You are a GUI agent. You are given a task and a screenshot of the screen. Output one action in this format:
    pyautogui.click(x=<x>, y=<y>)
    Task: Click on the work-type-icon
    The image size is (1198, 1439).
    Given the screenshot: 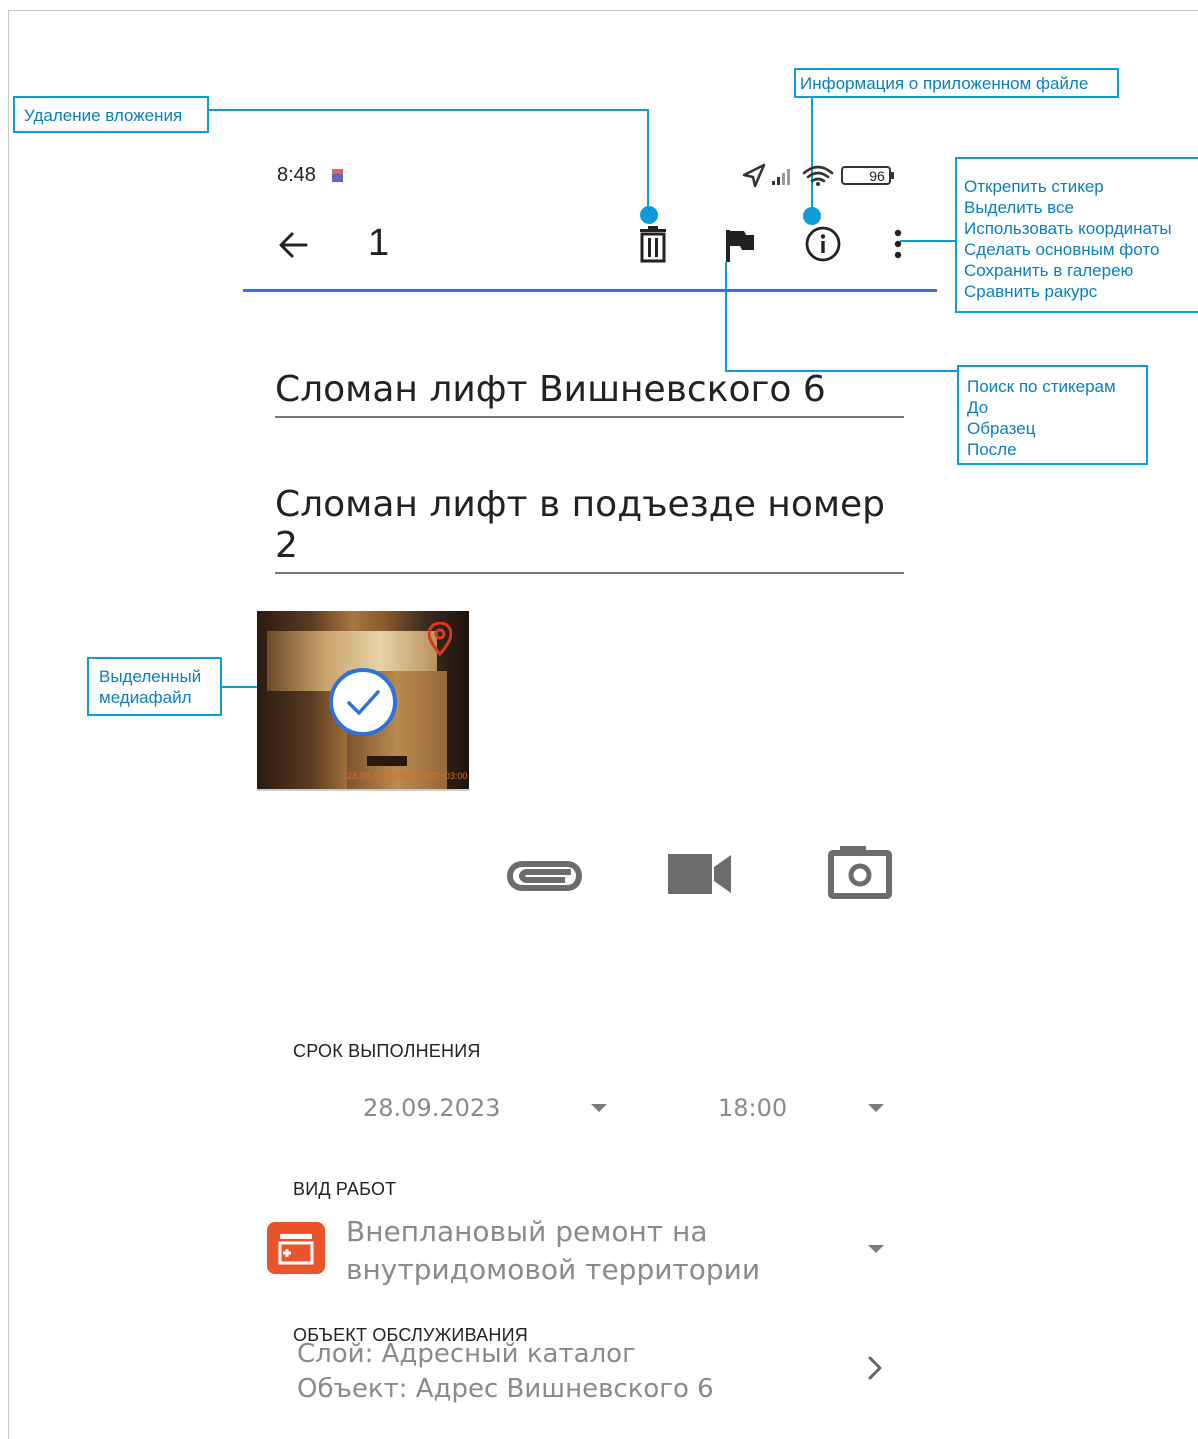 What is the action you would take?
    pyautogui.click(x=296, y=1248)
    